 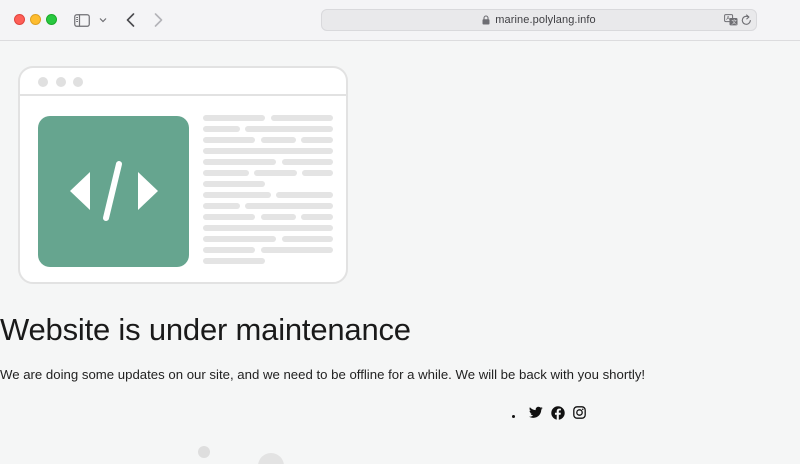 What do you see at coordinates (130, 20) in the screenshot?
I see `back-arrow-icon` at bounding box center [130, 20].